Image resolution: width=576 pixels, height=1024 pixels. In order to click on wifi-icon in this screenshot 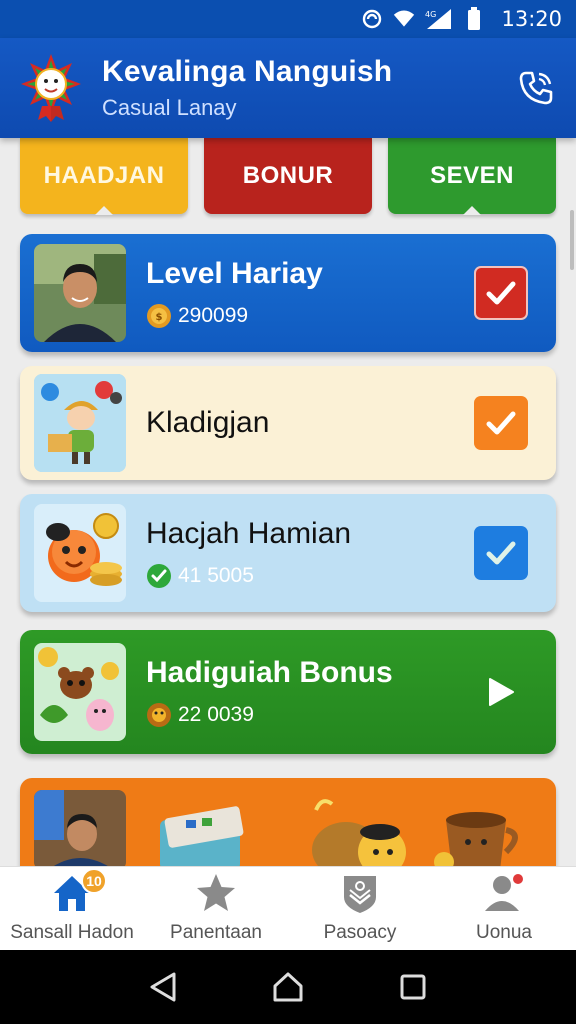, I will do `click(404, 19)`.